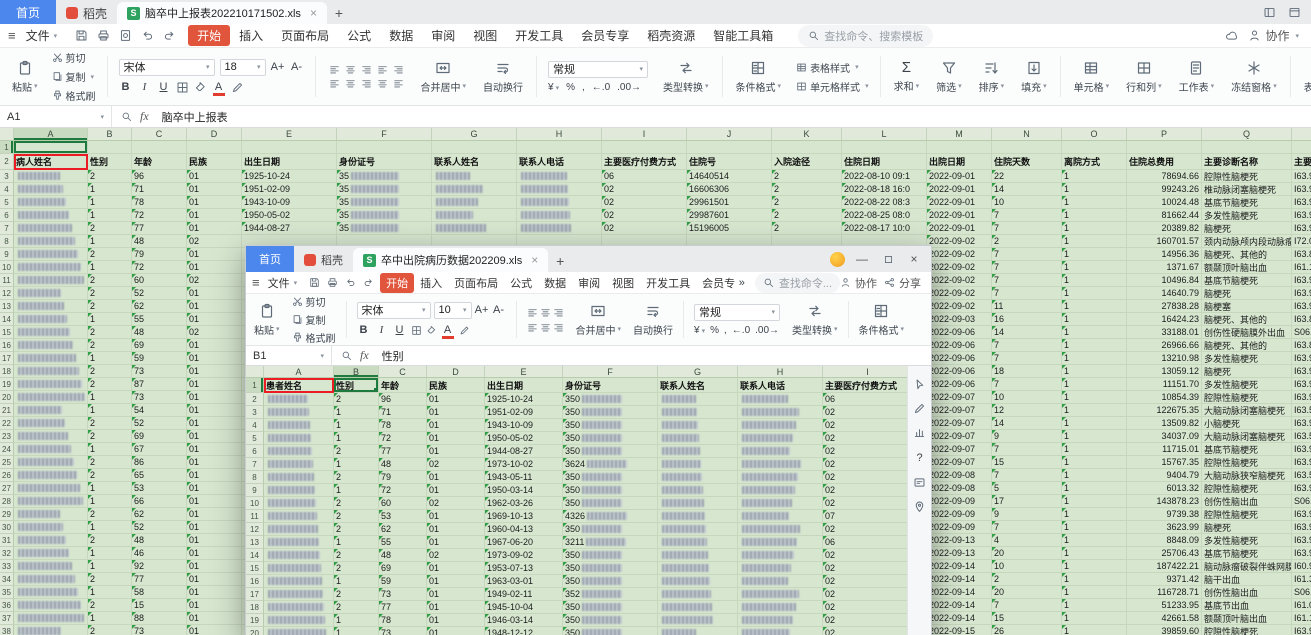 The width and height of the screenshot is (1311, 635). What do you see at coordinates (393, 310) in the screenshot?
I see `font-family-select: 宋体 ▾` at bounding box center [393, 310].